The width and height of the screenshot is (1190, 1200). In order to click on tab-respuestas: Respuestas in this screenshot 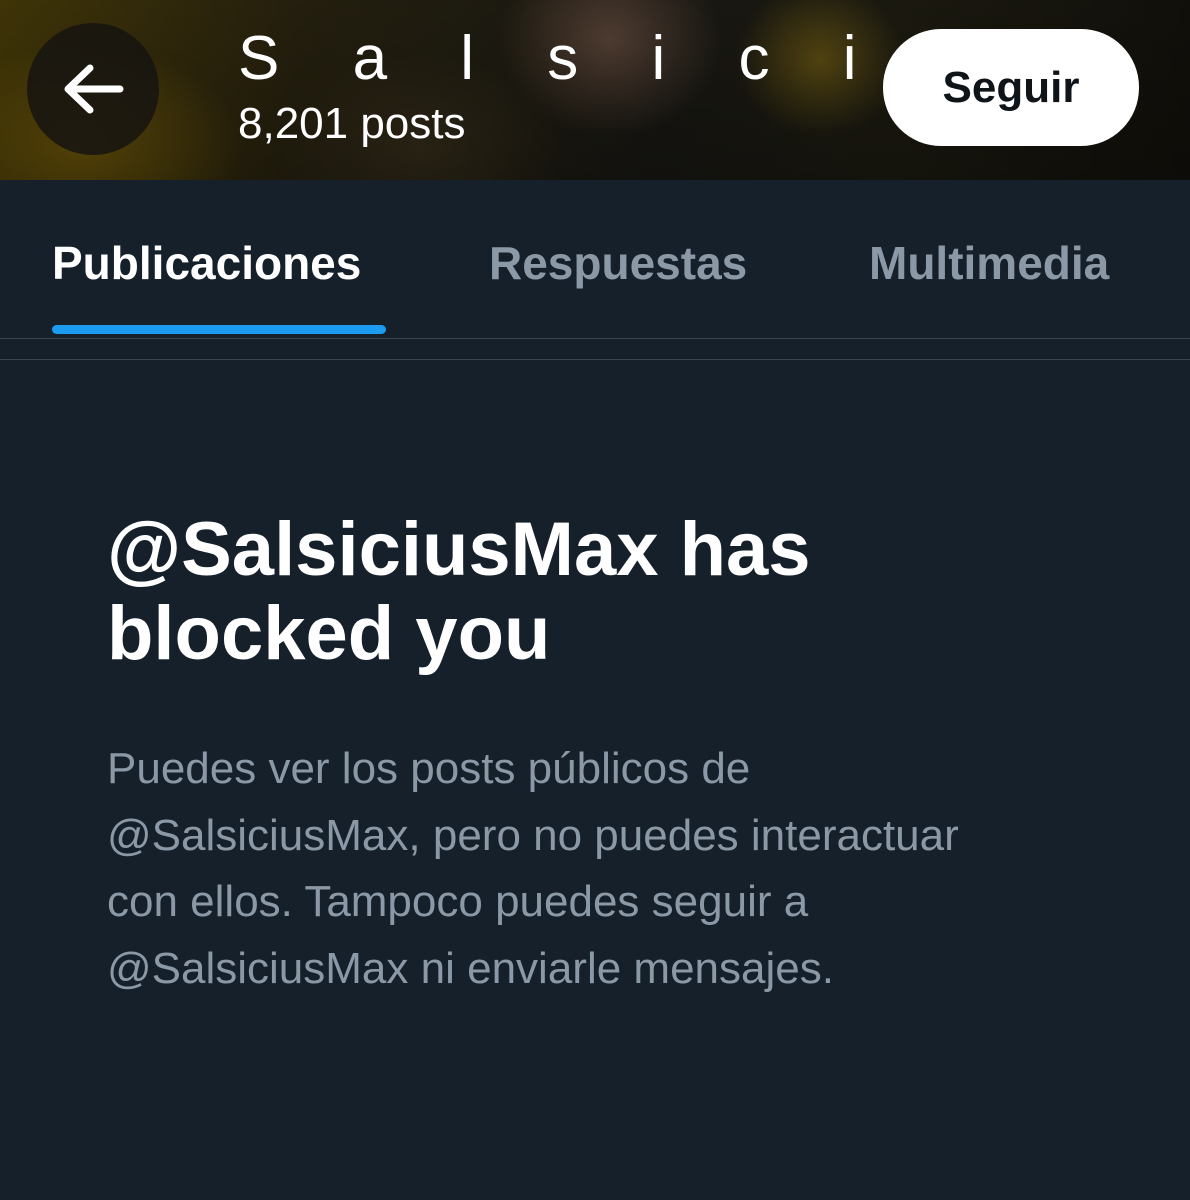, I will do `click(618, 263)`.